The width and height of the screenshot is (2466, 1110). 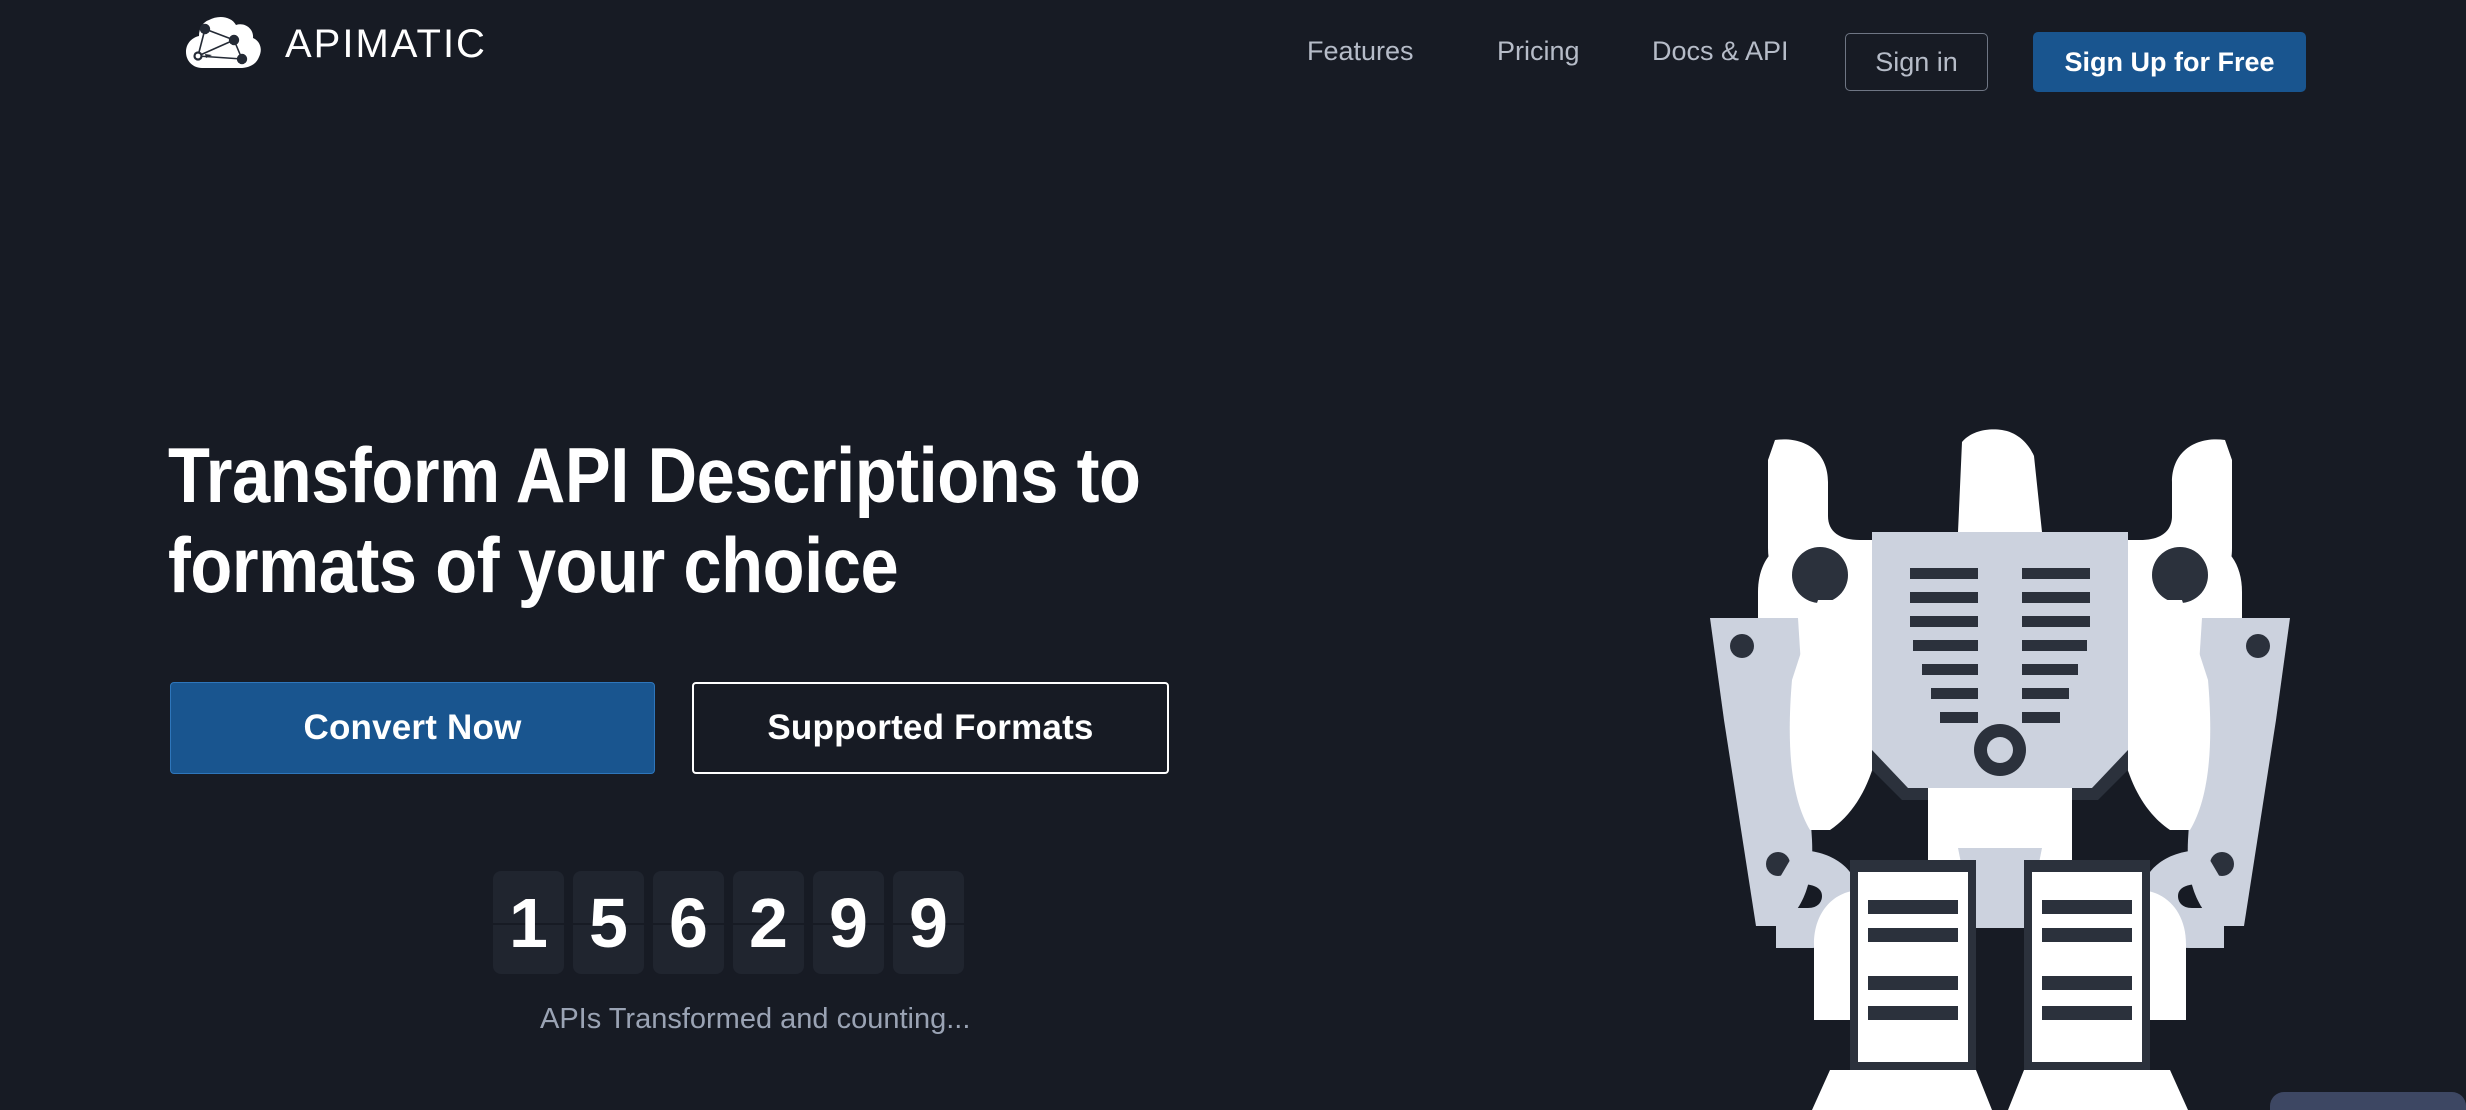 What do you see at coordinates (1360, 51) in the screenshot?
I see `nav-item-features: Features` at bounding box center [1360, 51].